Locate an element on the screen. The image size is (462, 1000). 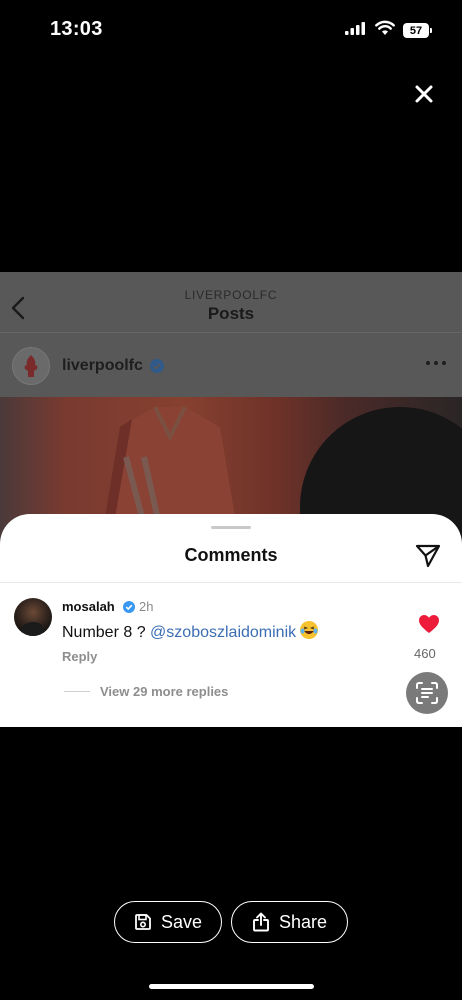
preview-header: LIVERPOOLFC Posts is located at coordinates (231, 302).